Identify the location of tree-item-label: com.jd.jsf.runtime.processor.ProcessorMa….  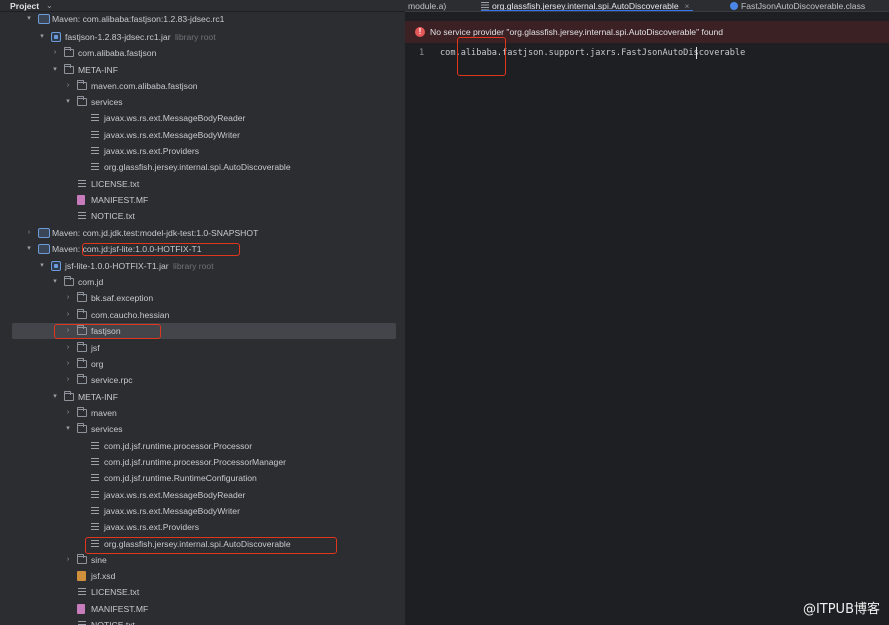
(195, 462).